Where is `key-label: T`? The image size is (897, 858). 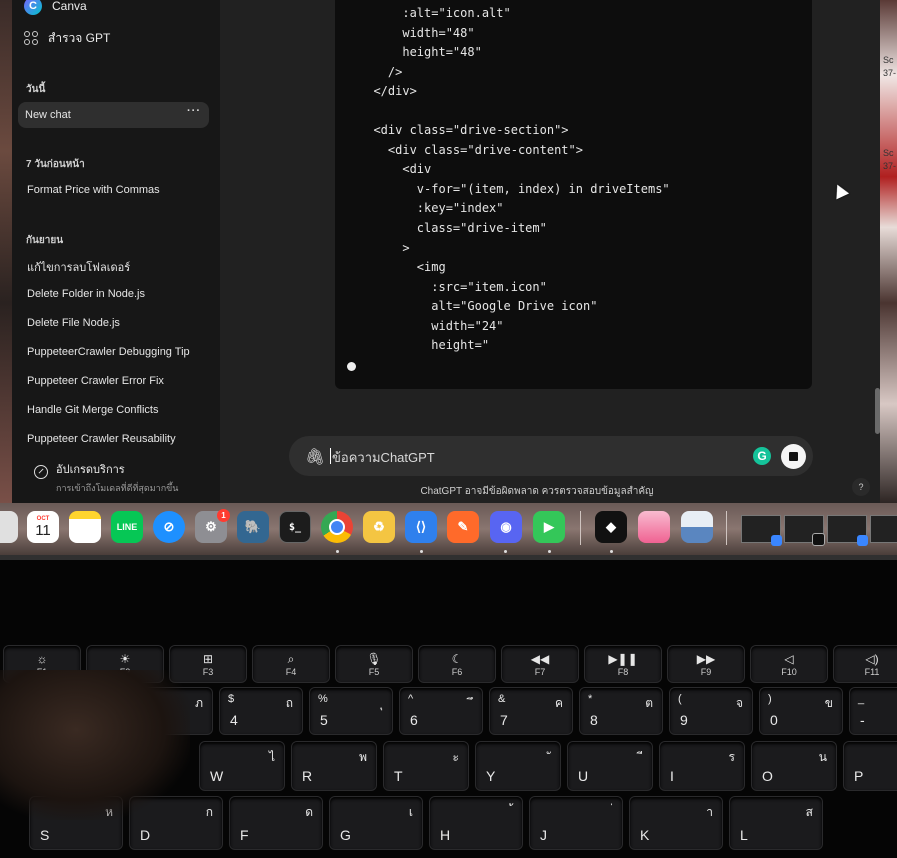
key-label: T is located at coordinates (398, 776).